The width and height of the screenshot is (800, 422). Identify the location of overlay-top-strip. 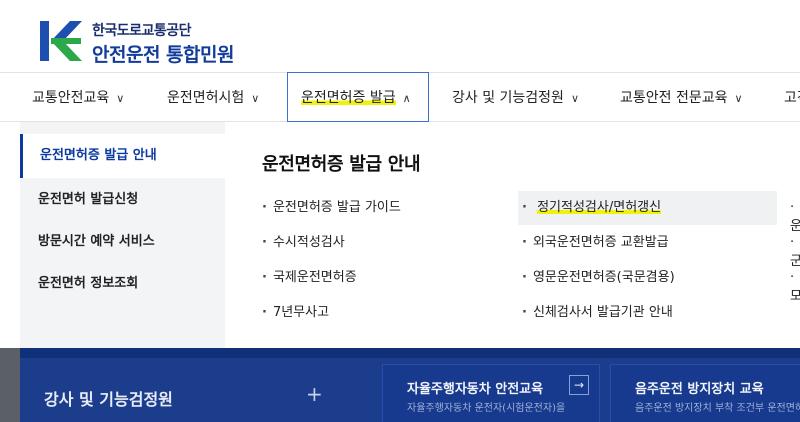
(410, 353).